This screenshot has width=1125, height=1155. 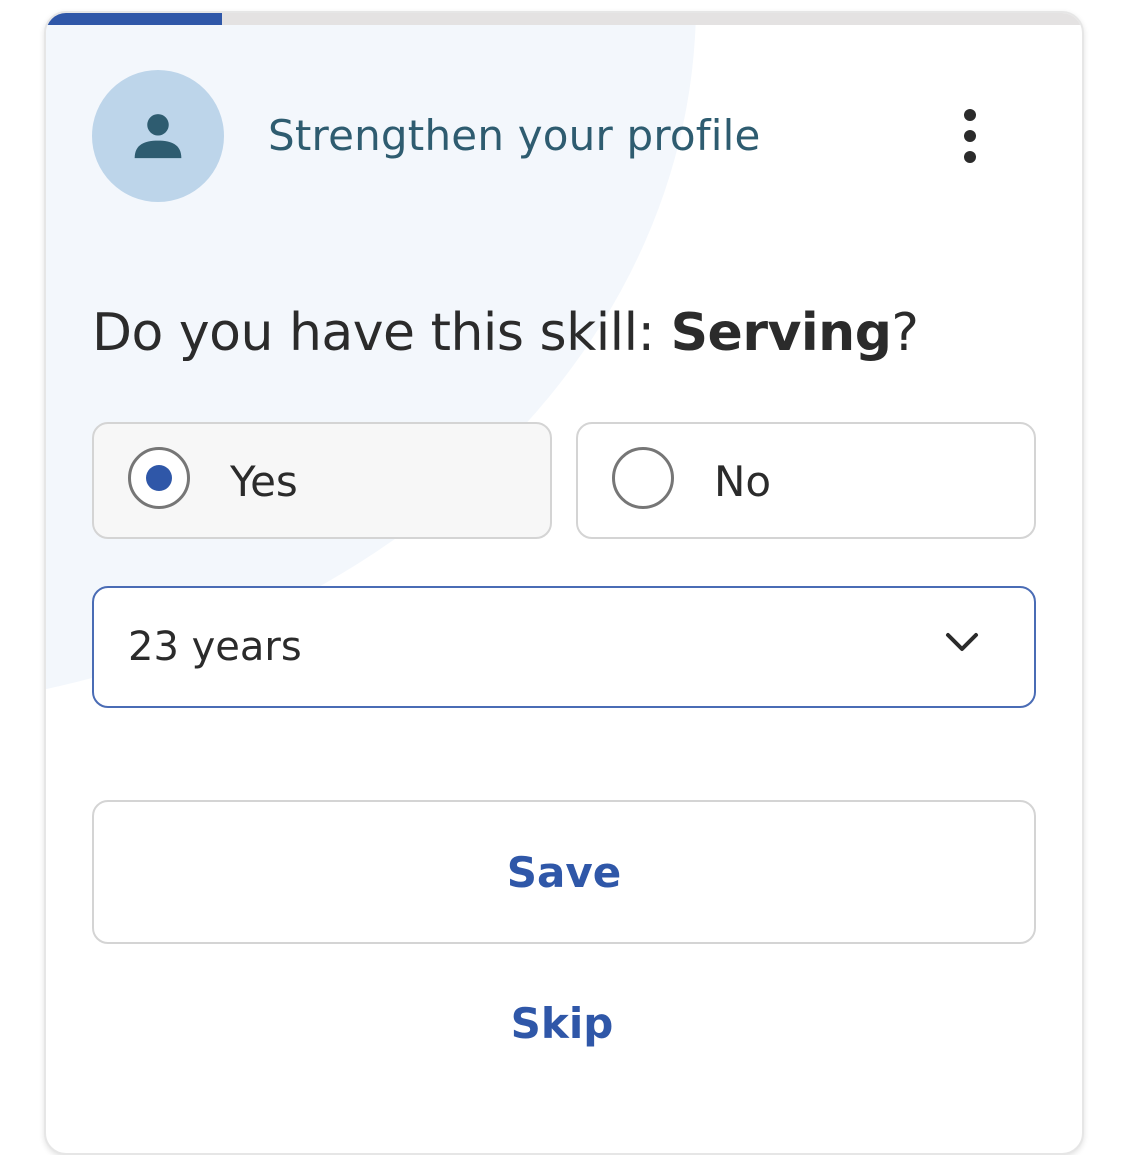 What do you see at coordinates (264, 481) in the screenshot?
I see `radio-label-yes: Yes` at bounding box center [264, 481].